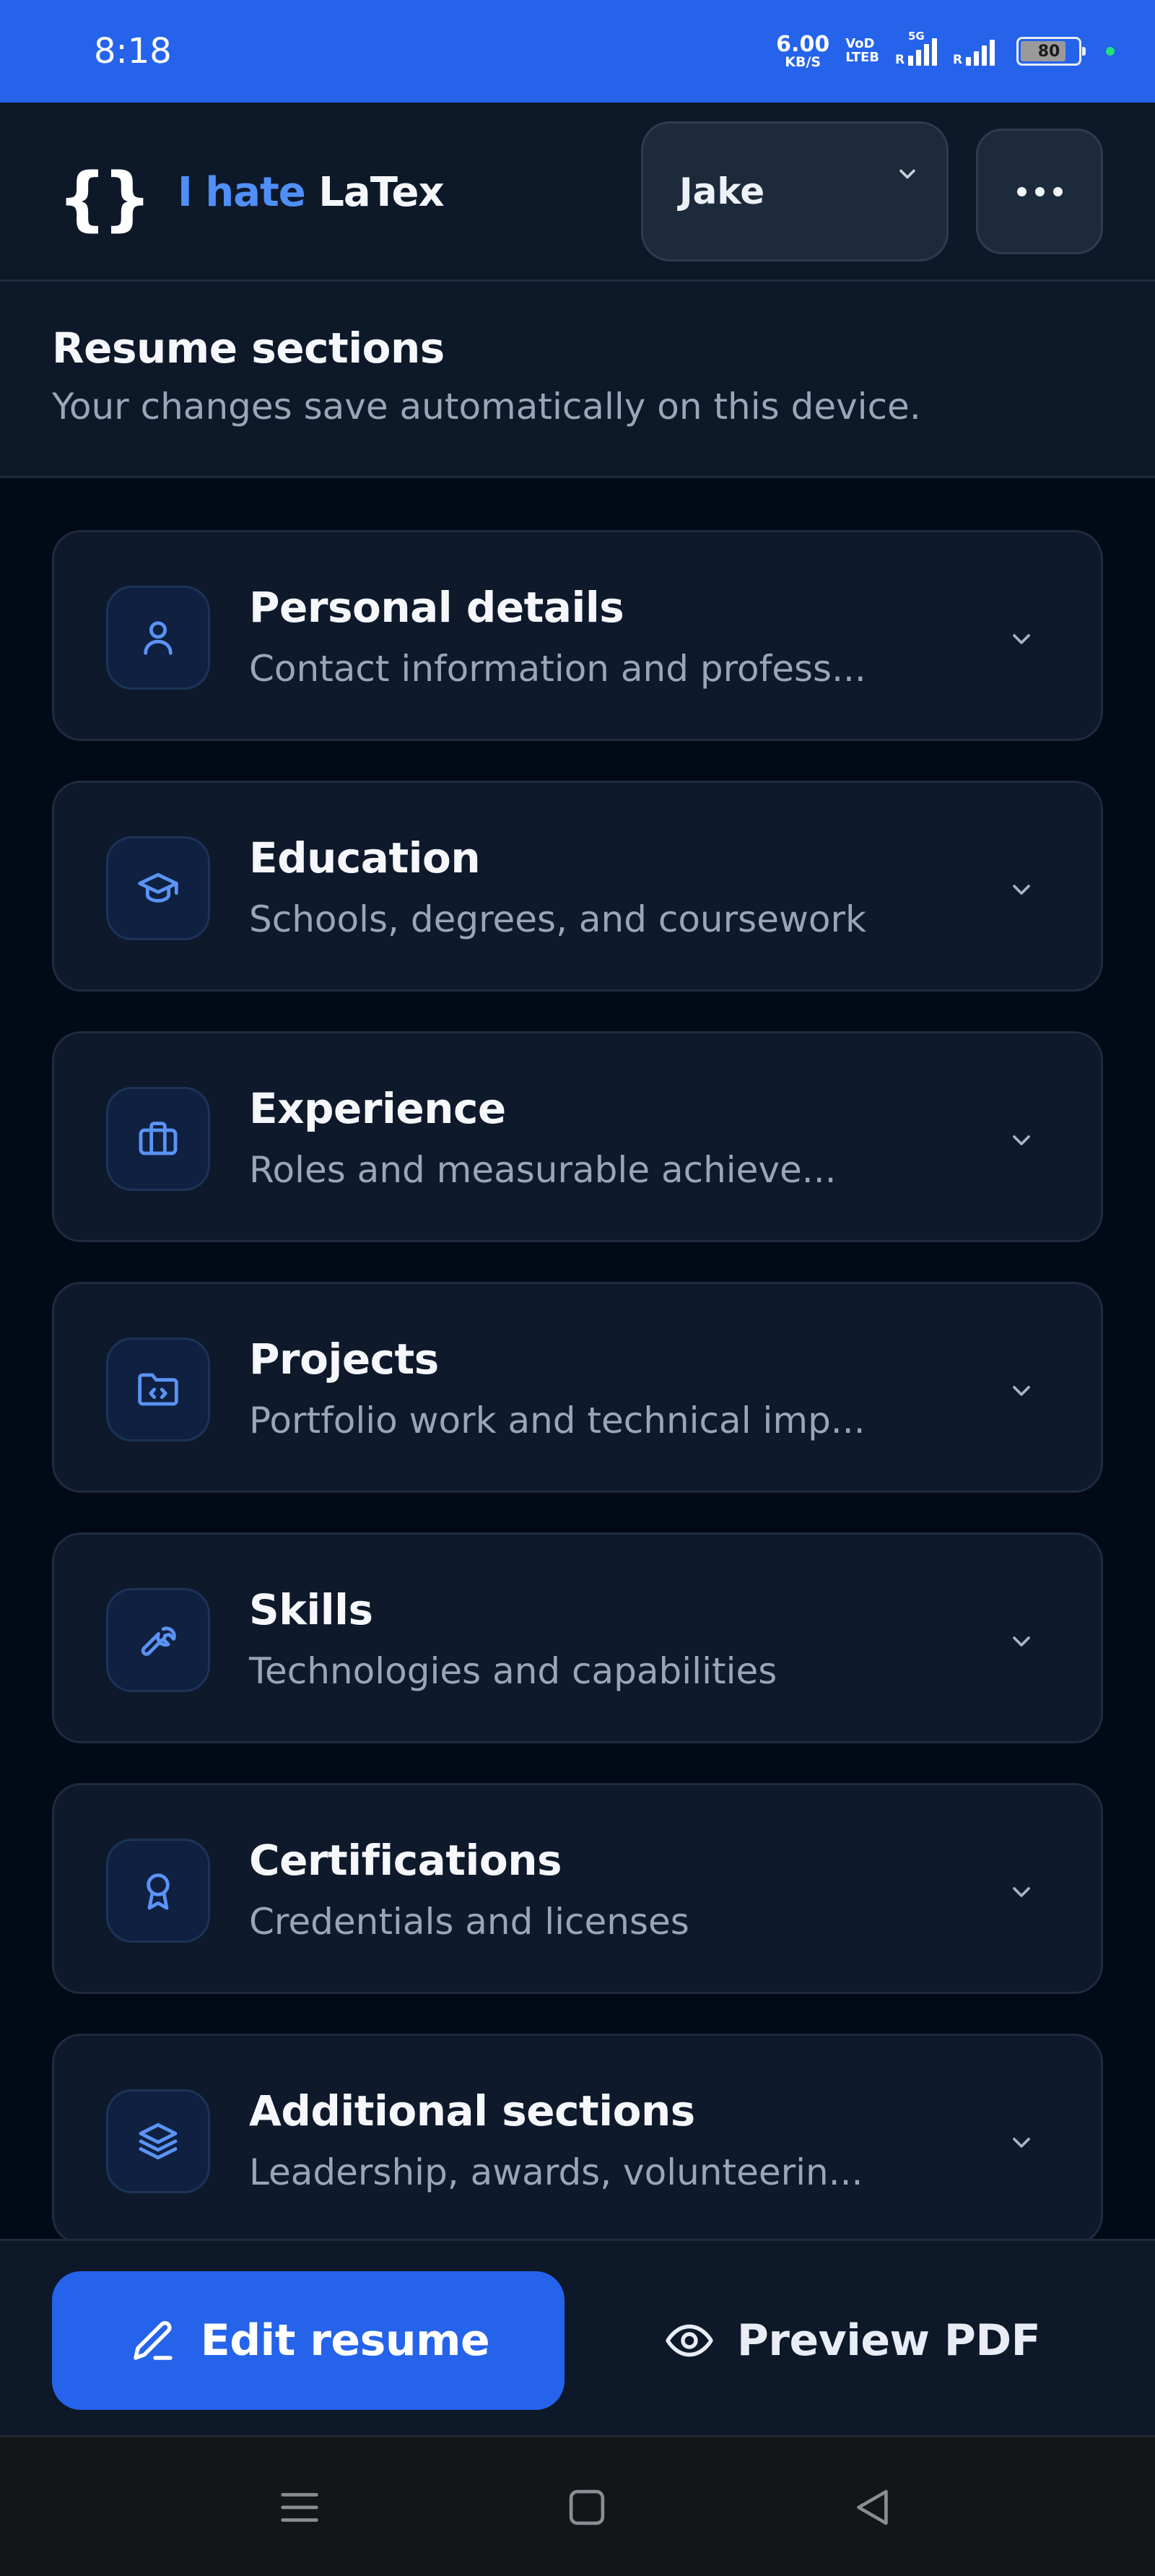 This screenshot has width=1155, height=2576. Describe the element at coordinates (916, 48) in the screenshot. I see `signal-5g-icon: 5G R` at that location.